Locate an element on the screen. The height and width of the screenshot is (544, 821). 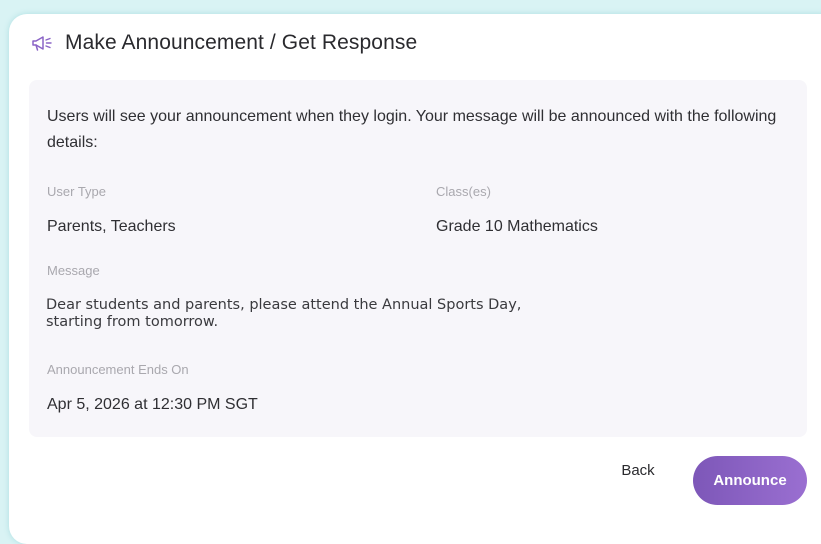
classes-value: Grade 10 Mathematics is located at coordinates (517, 226).